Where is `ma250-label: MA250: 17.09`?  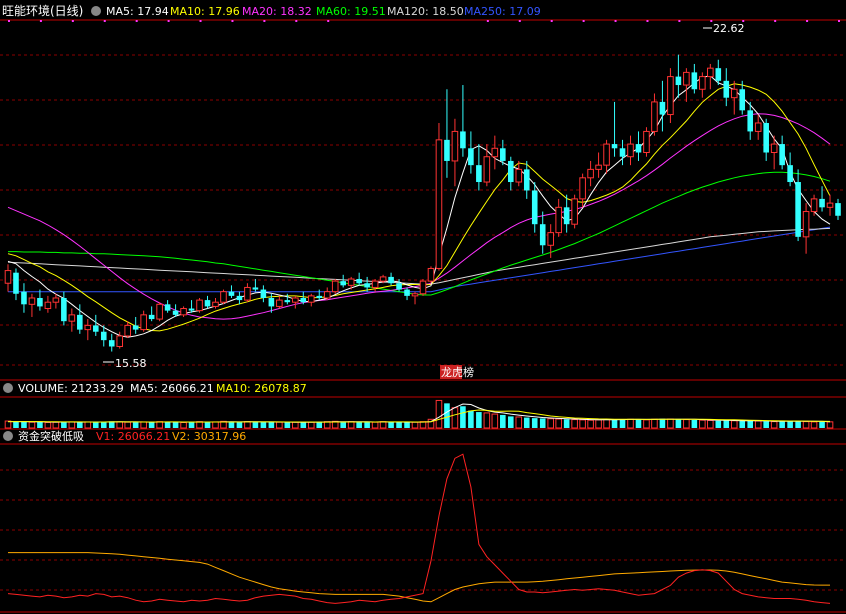 ma250-label: MA250: 17.09 is located at coordinates (502, 11).